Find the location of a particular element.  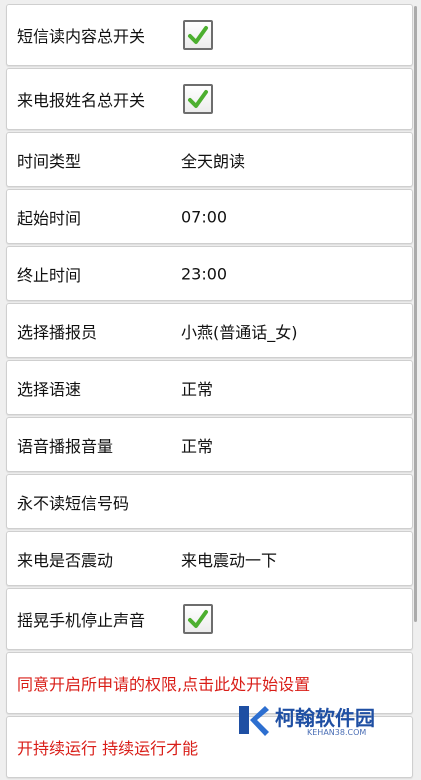

blocked-numbers-label: 永不读短信号码 is located at coordinates (73, 503).